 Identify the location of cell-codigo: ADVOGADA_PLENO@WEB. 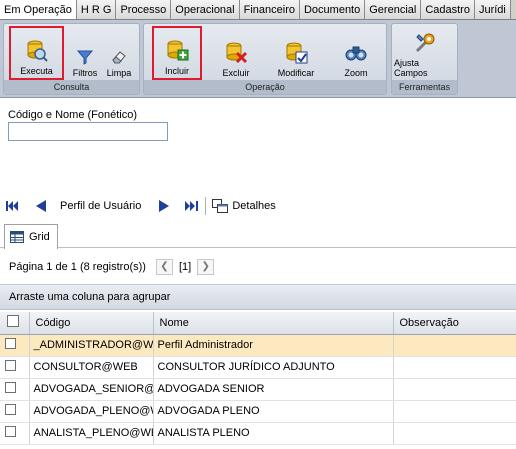
(91, 411).